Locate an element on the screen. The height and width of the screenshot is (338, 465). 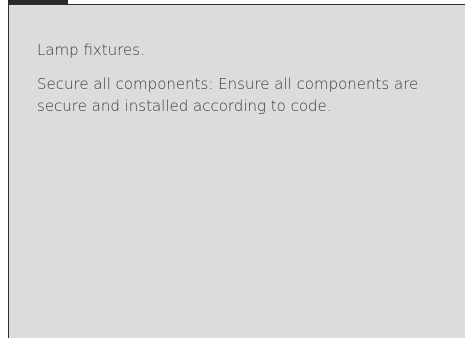
panel-heading: Lamp fixtures. is located at coordinates (91, 50).